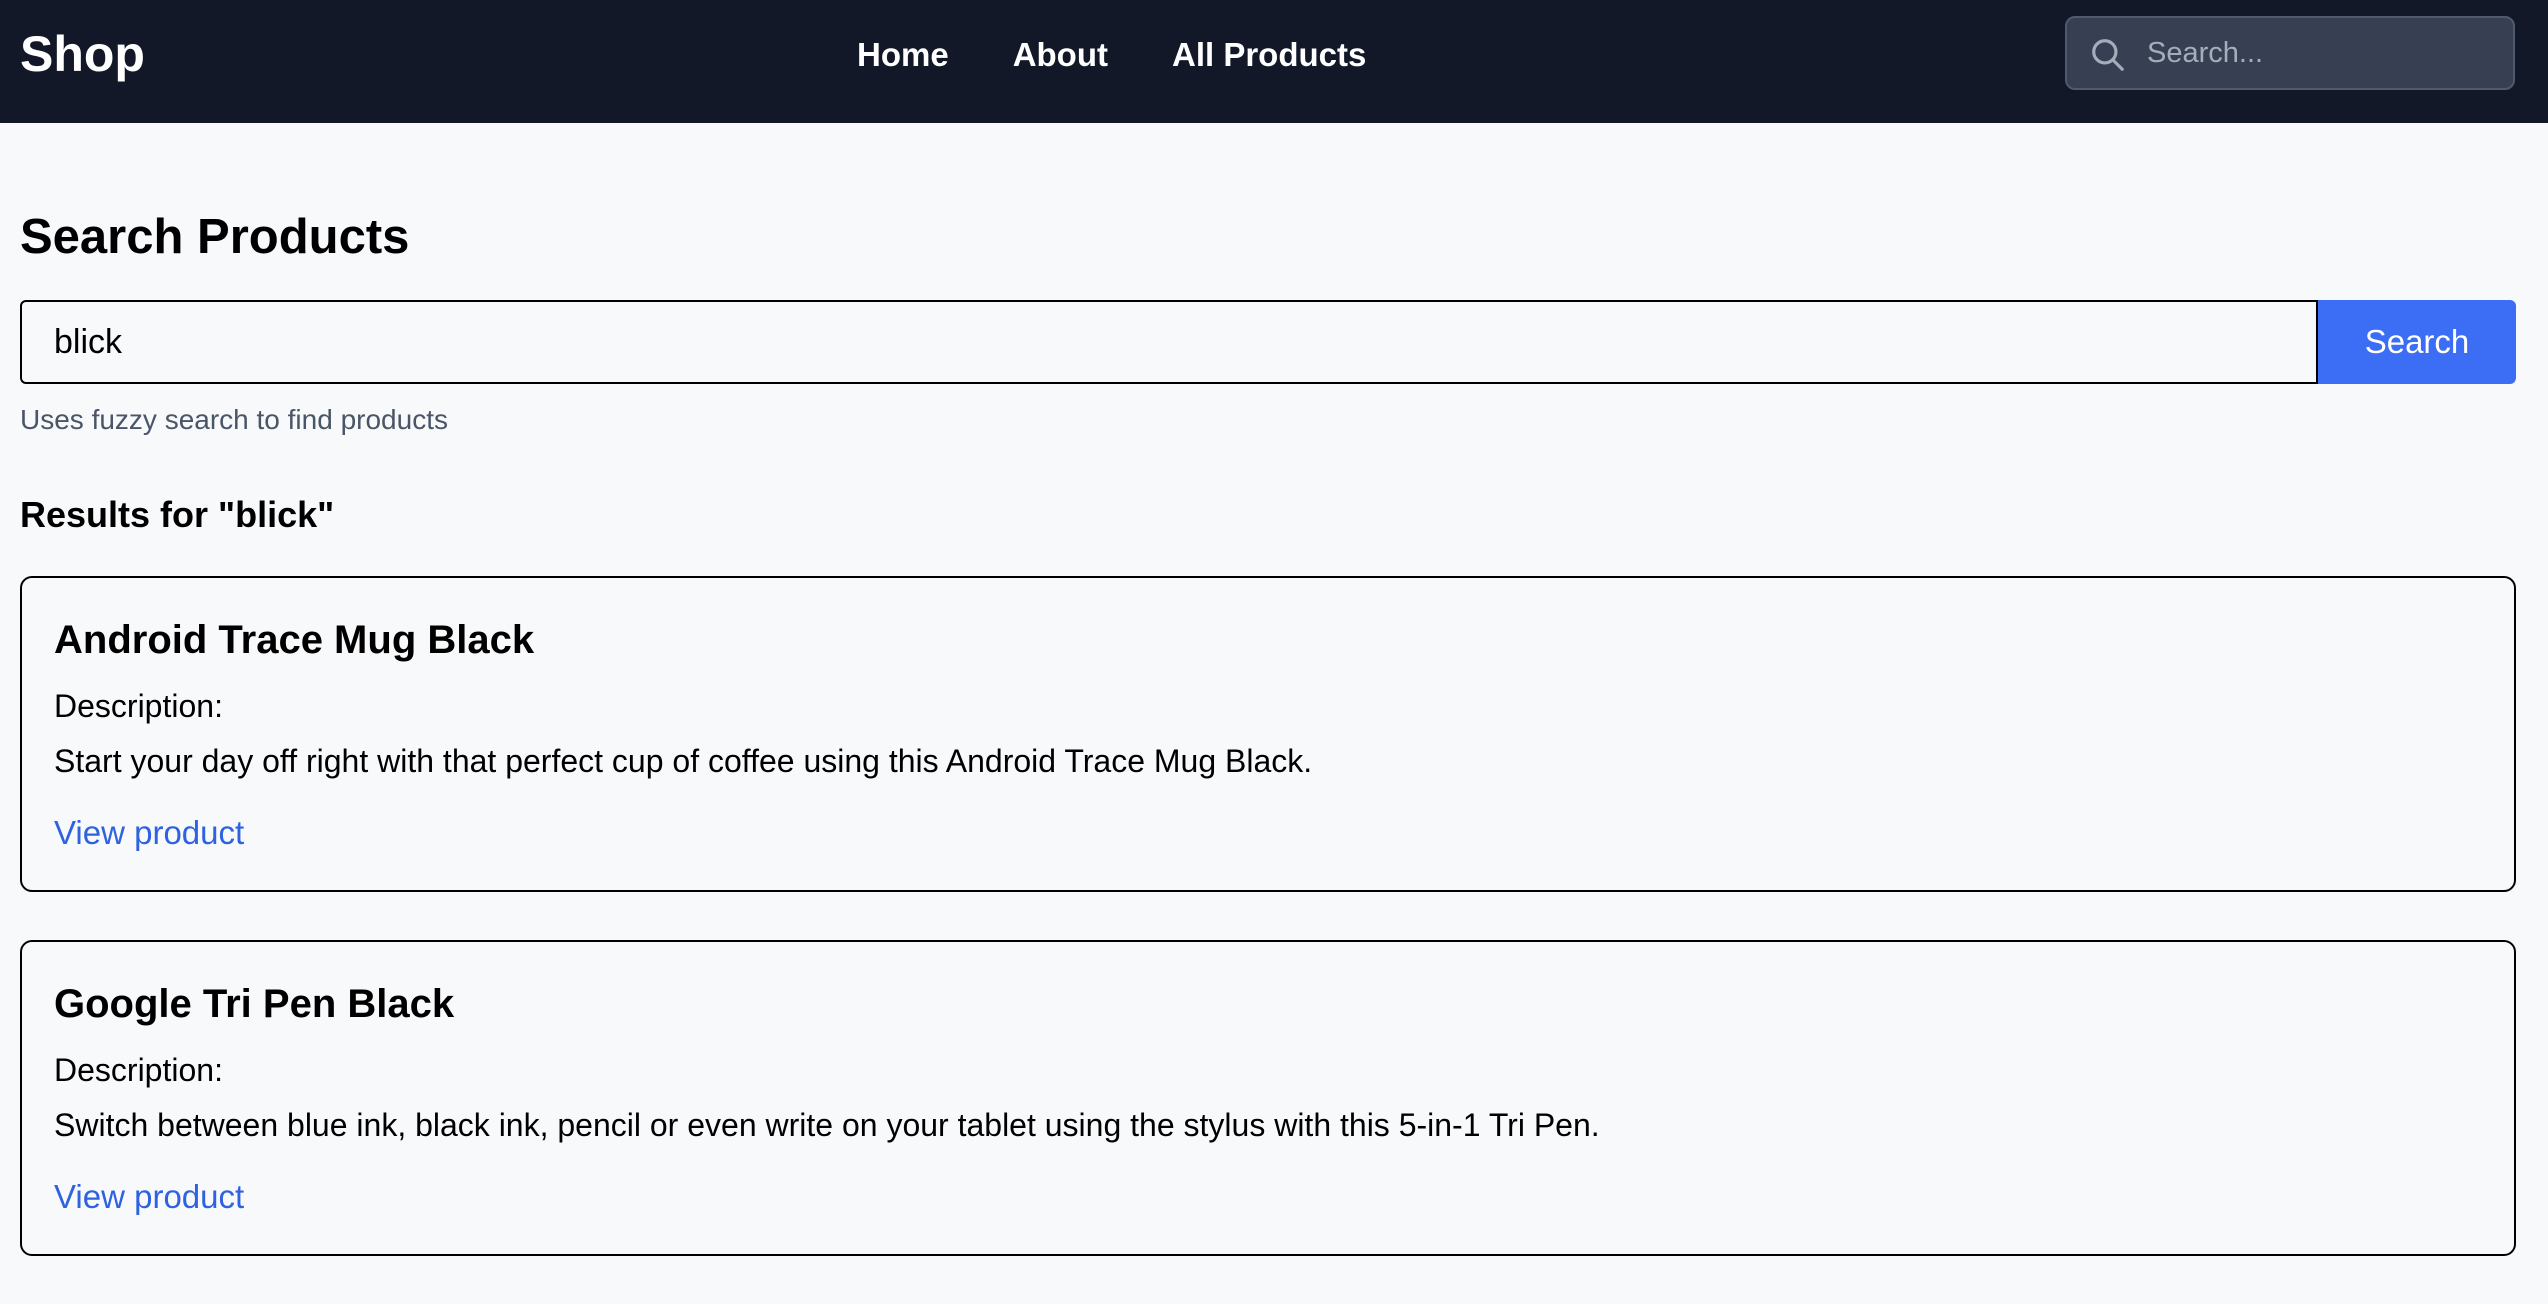  Describe the element at coordinates (2108, 55) in the screenshot. I see `search-icon` at that location.